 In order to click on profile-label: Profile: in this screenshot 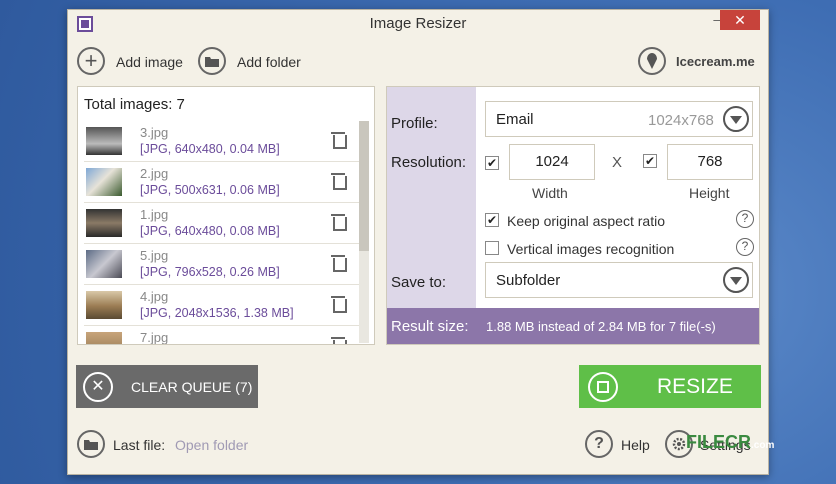, I will do `click(414, 123)`.